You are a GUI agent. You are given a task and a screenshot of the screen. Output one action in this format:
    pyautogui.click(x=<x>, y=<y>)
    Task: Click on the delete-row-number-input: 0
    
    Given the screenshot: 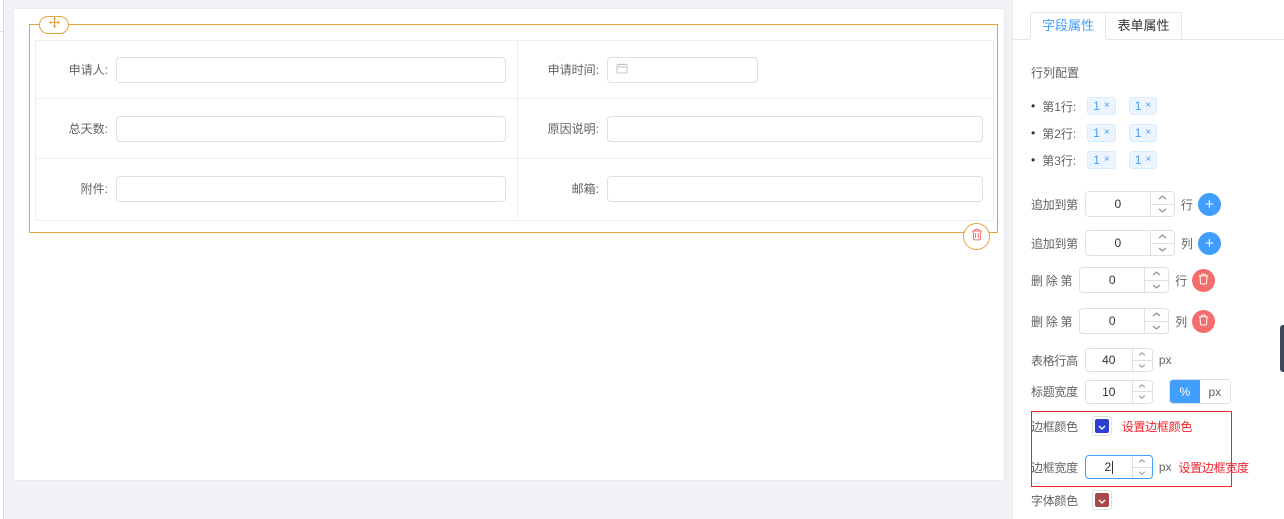 What is the action you would take?
    pyautogui.click(x=1124, y=280)
    